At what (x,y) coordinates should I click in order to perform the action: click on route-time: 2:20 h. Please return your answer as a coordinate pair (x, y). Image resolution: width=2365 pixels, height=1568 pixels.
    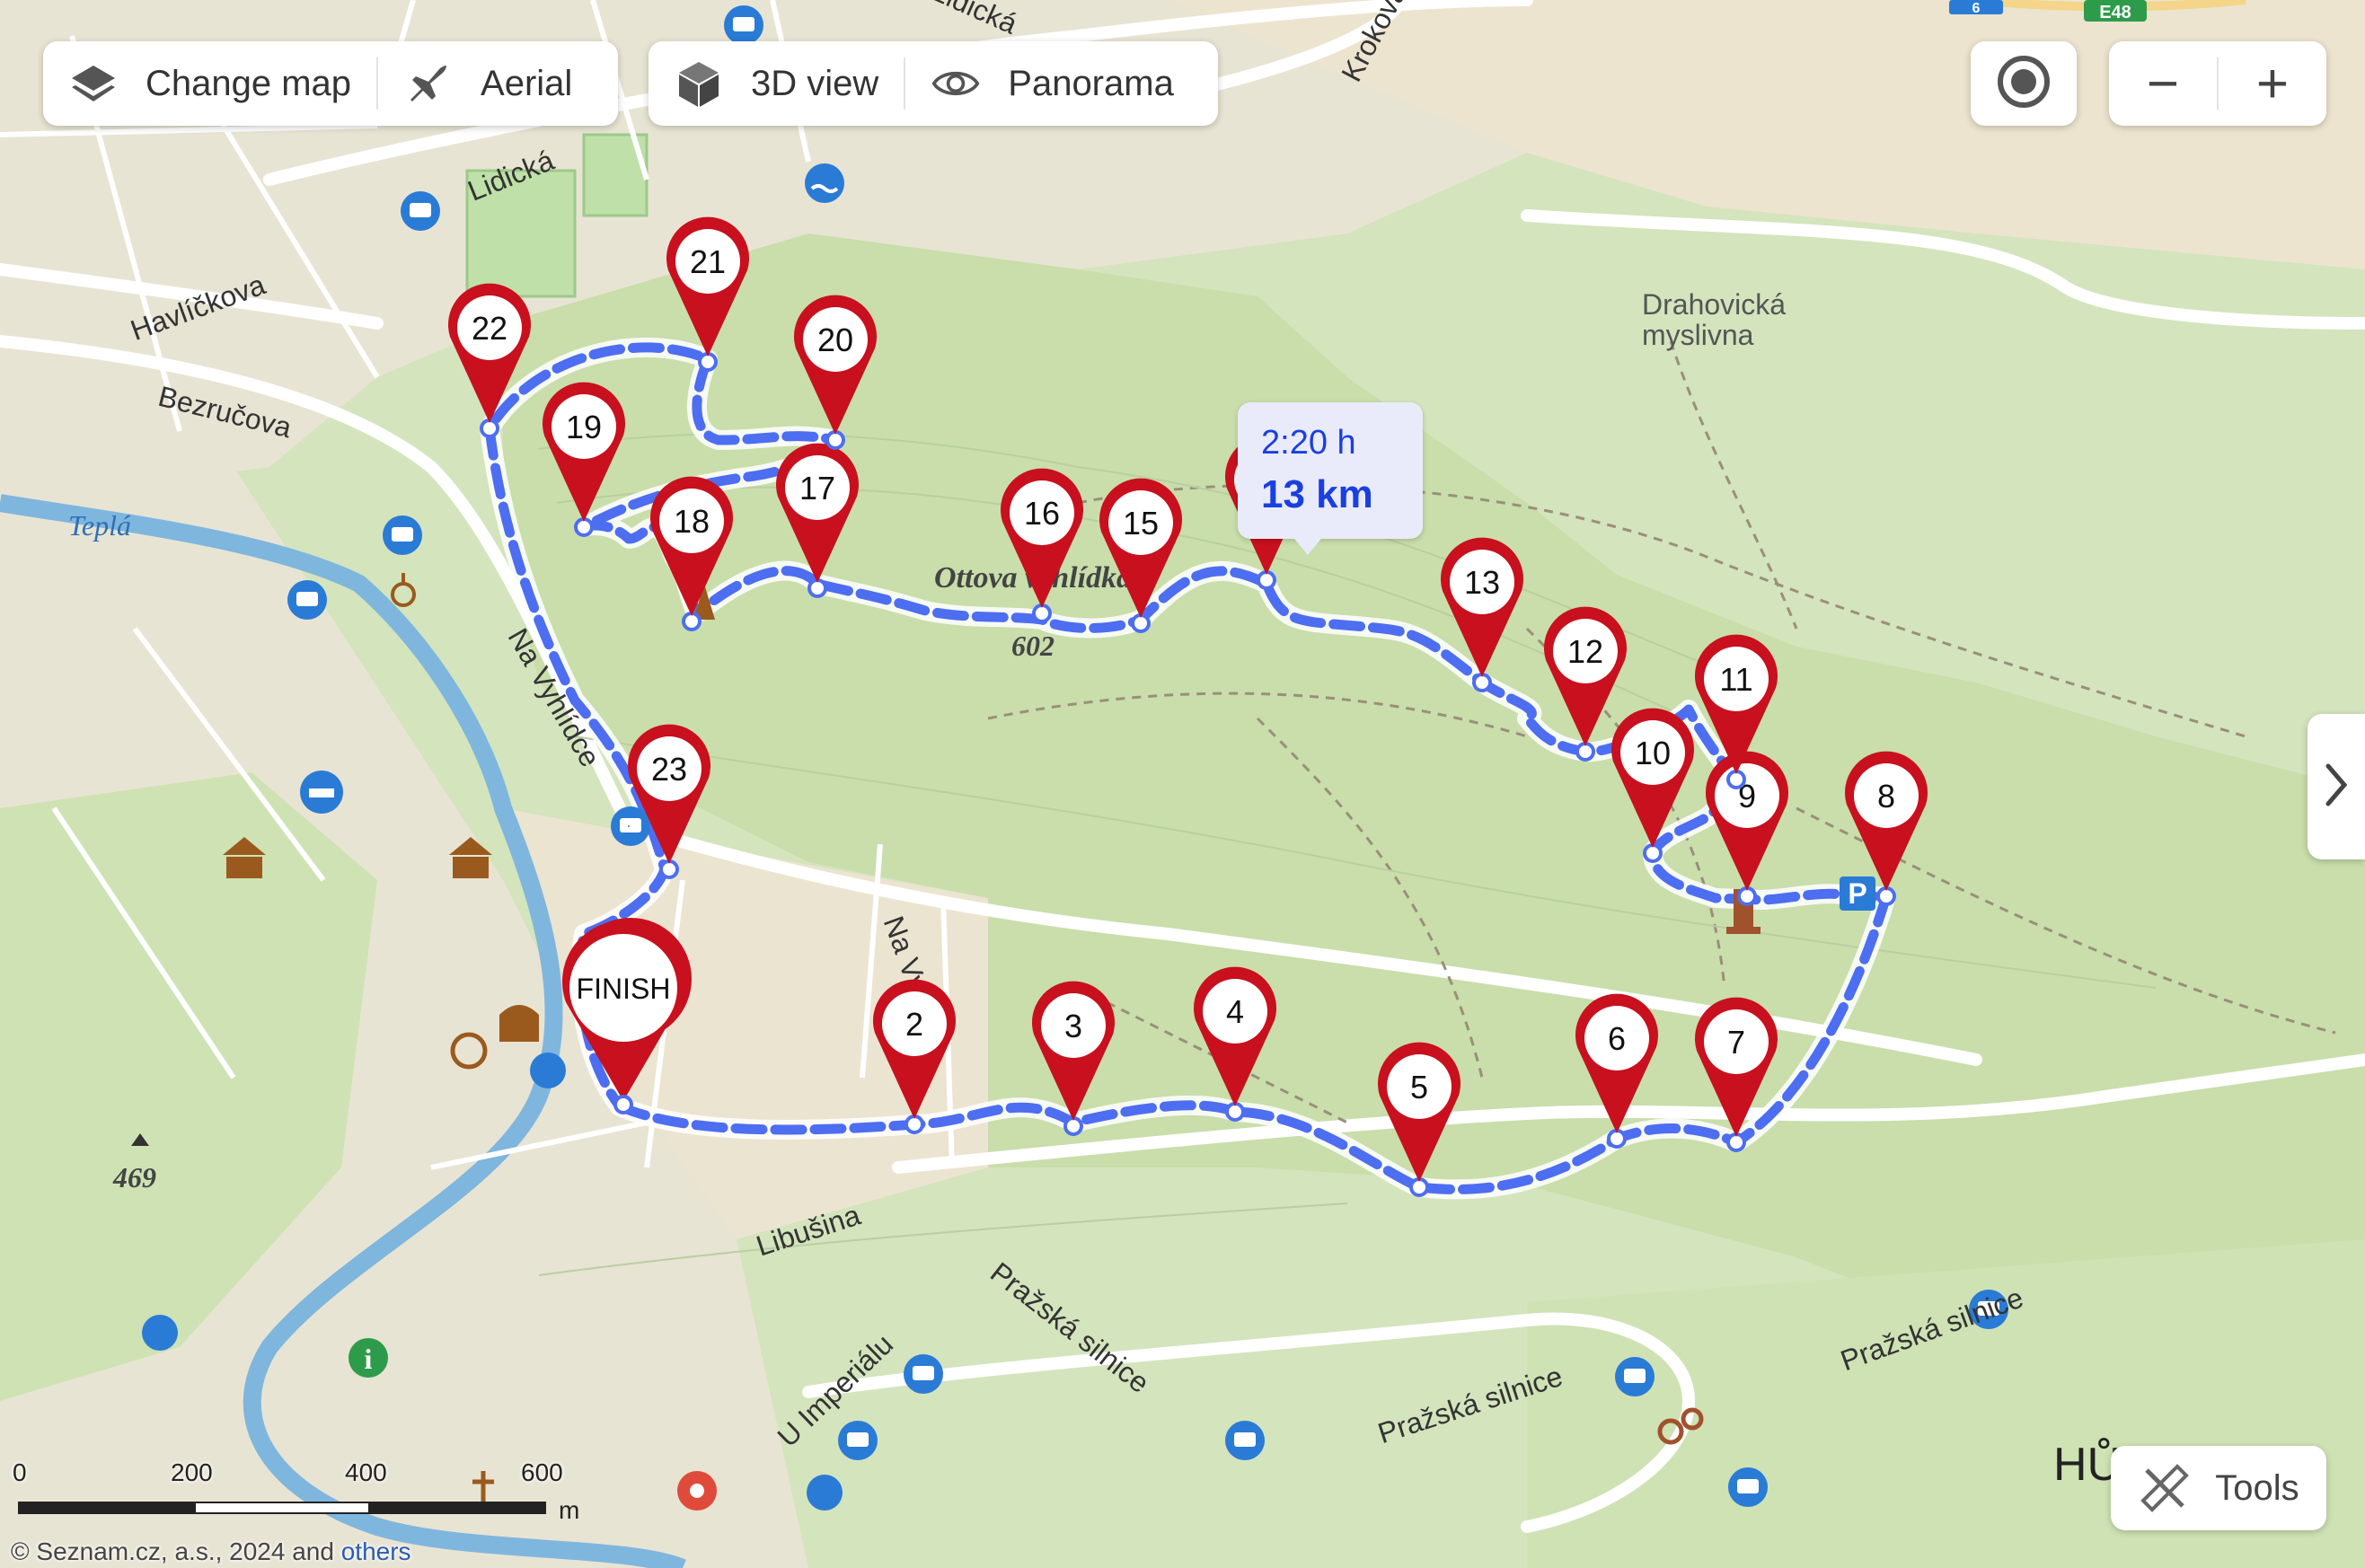
    Looking at the image, I should click on (1308, 443).